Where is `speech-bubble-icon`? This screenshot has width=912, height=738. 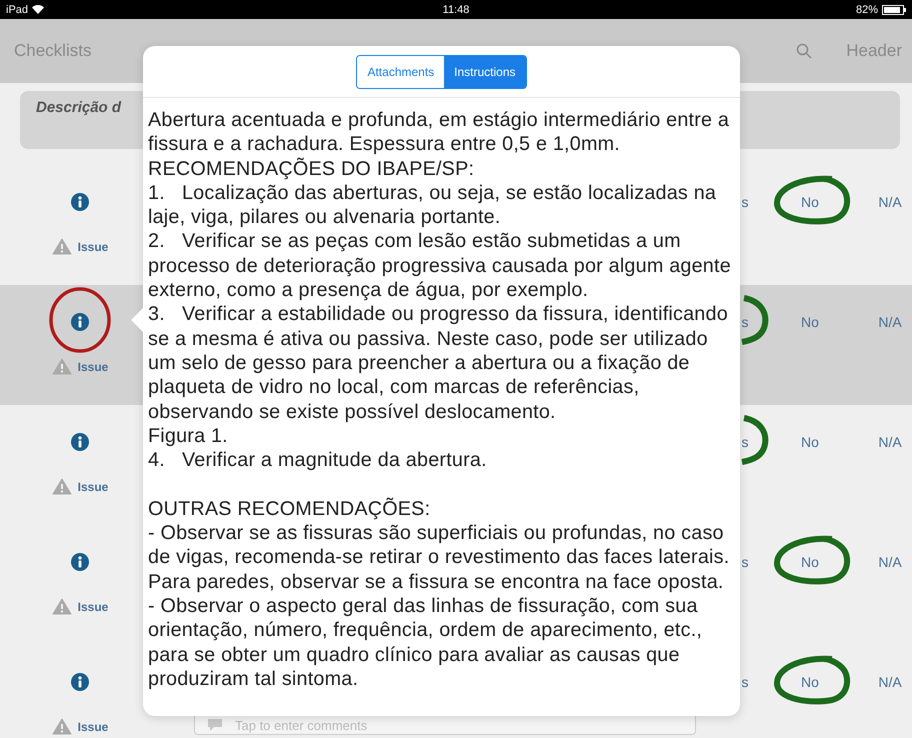
speech-bubble-icon is located at coordinates (215, 725).